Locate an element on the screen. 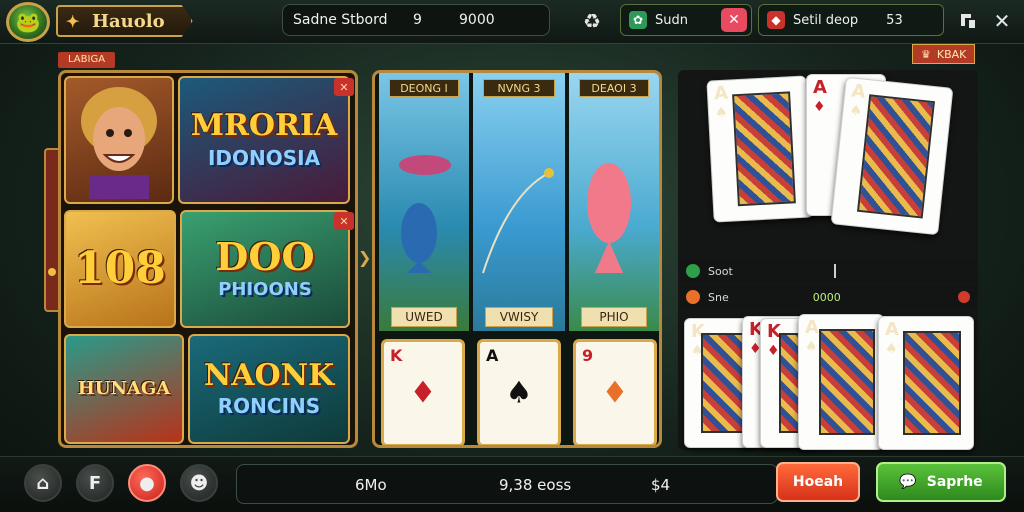 Image resolution: width=1024 pixels, height=512 pixels. tile-doo-title: DOO is located at coordinates (265, 257).